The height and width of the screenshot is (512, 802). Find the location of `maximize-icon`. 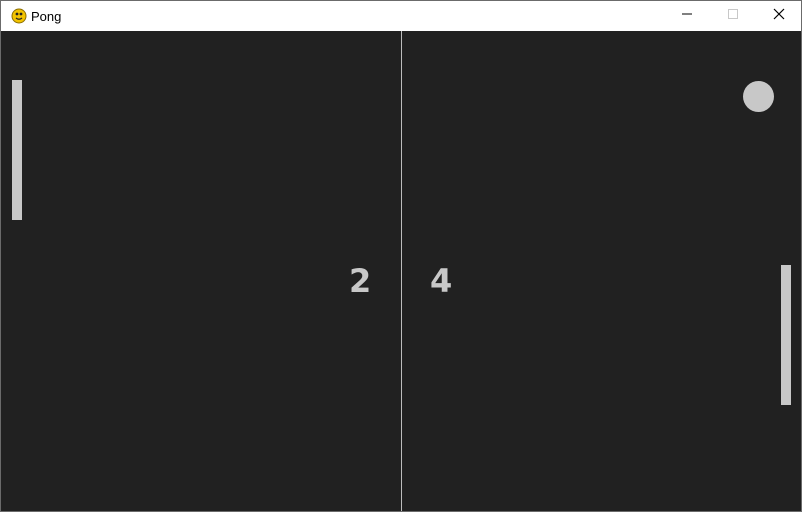

maximize-icon is located at coordinates (733, 16).